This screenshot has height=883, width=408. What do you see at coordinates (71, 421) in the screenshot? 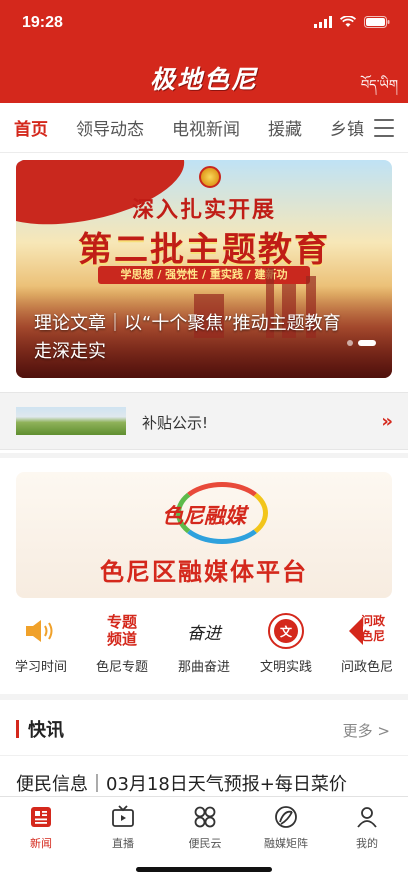
I see `grassland-thumbnail` at bounding box center [71, 421].